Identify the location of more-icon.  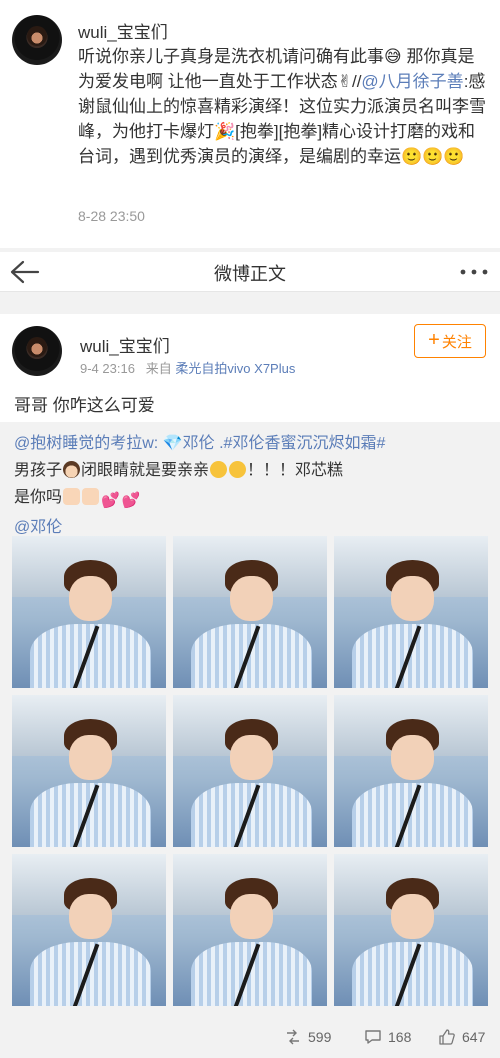
(474, 272).